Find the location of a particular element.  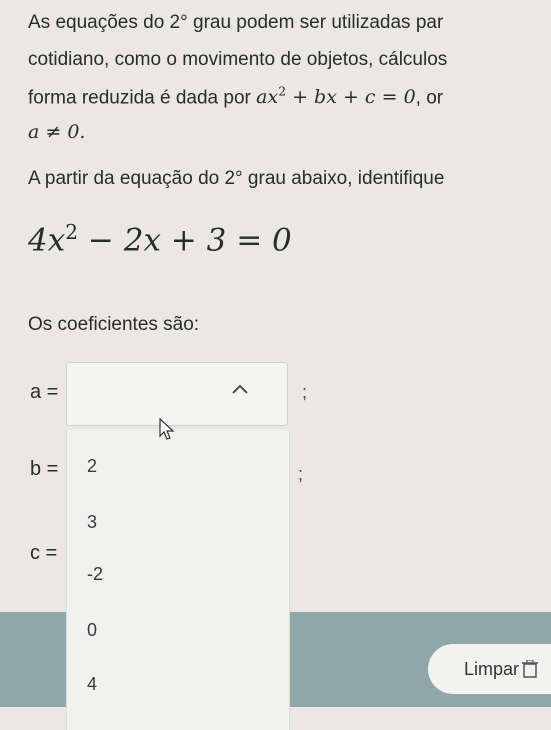

intro-line-4: a ≠ 0. is located at coordinates (57, 132).